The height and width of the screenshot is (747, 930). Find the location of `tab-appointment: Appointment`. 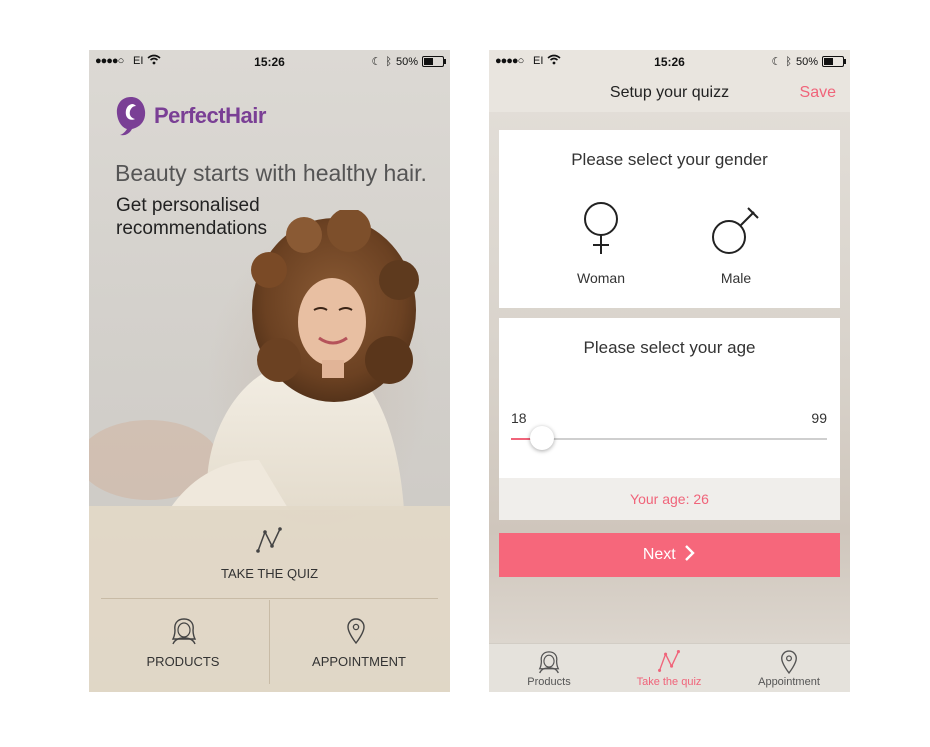

tab-appointment: Appointment is located at coordinates (789, 668).